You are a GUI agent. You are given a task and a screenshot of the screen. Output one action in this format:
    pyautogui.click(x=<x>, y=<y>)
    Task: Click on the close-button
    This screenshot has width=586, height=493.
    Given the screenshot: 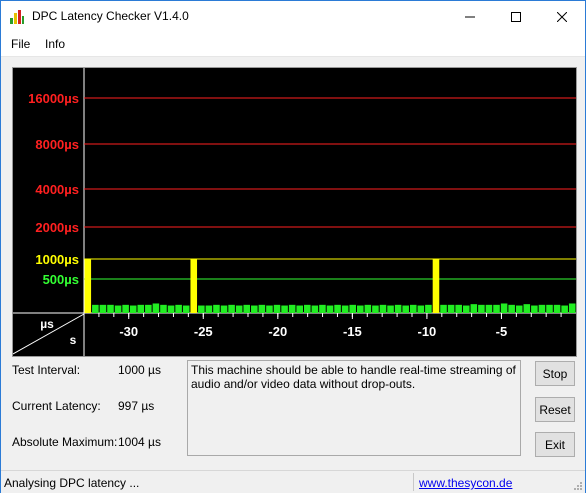 What is the action you would take?
    pyautogui.click(x=562, y=16)
    